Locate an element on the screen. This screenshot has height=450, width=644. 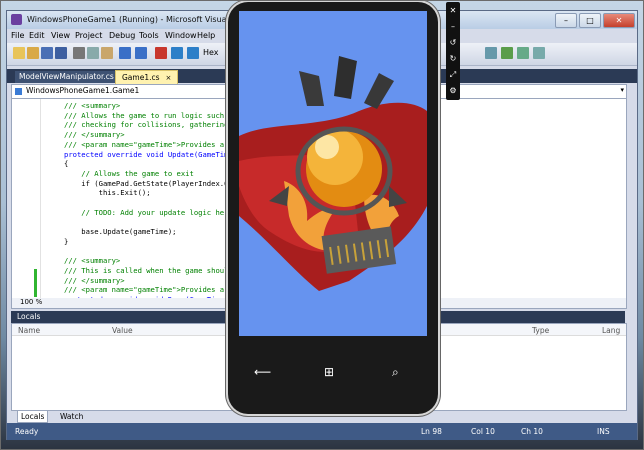
new-project-icon is located at coordinates (19, 53).